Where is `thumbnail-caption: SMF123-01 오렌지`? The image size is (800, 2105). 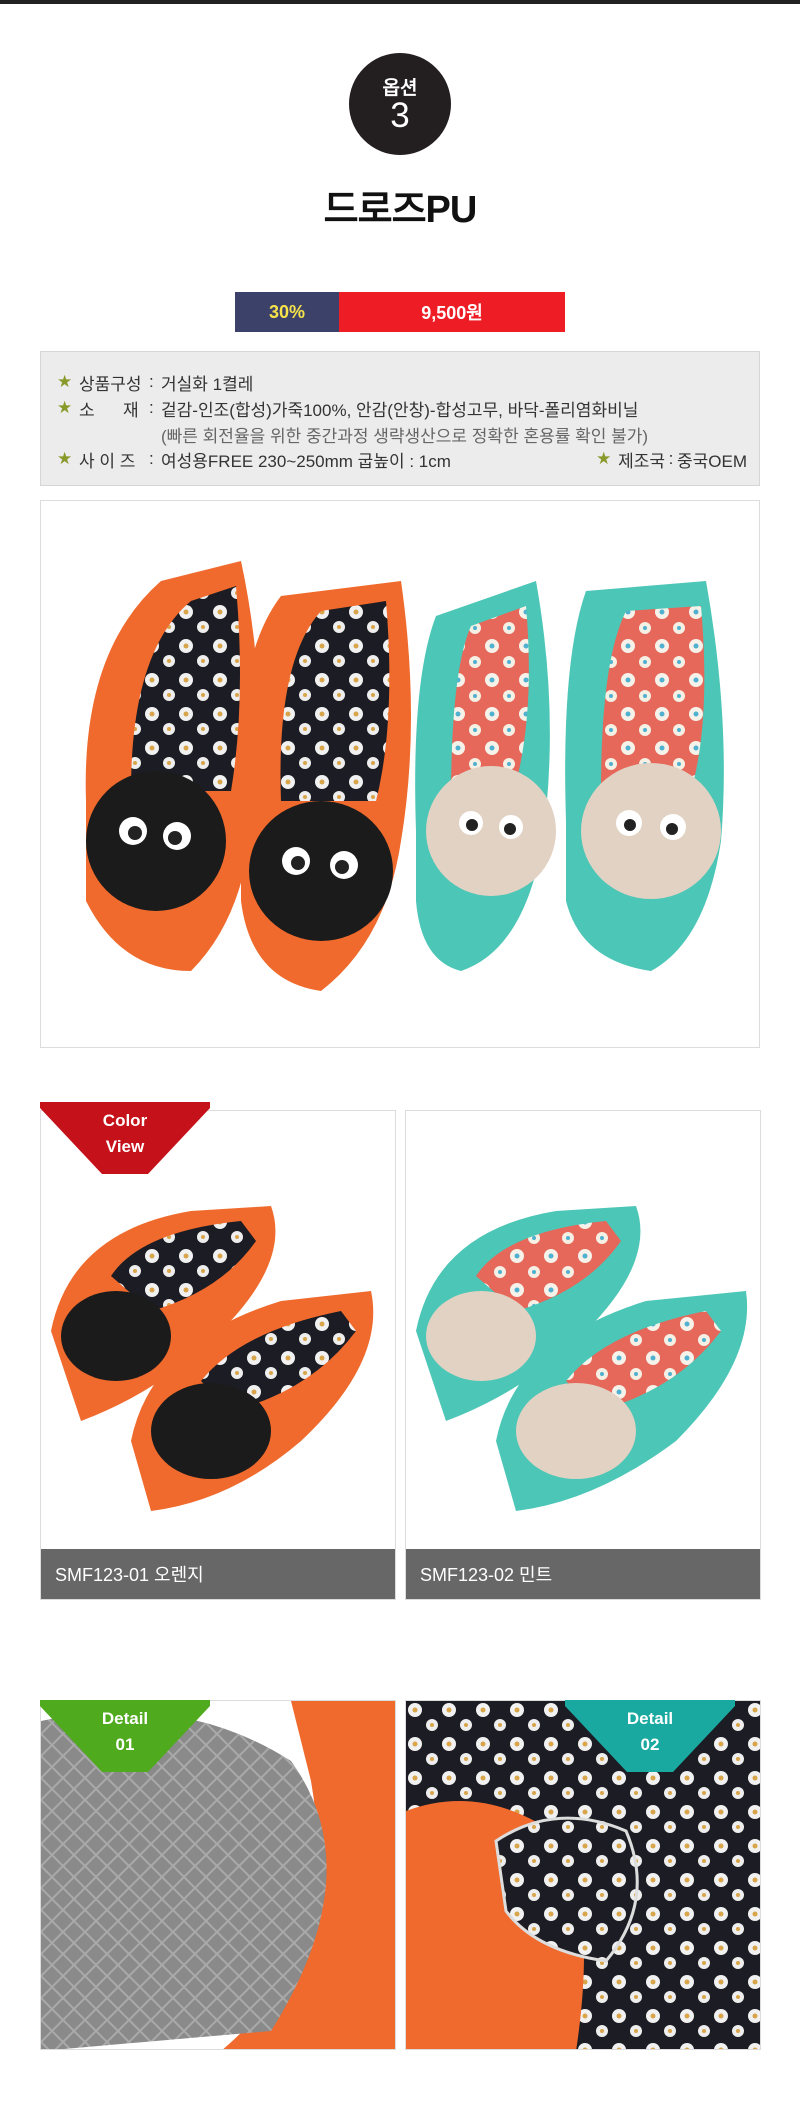
thumbnail-caption: SMF123-01 오렌지 is located at coordinates (218, 1574).